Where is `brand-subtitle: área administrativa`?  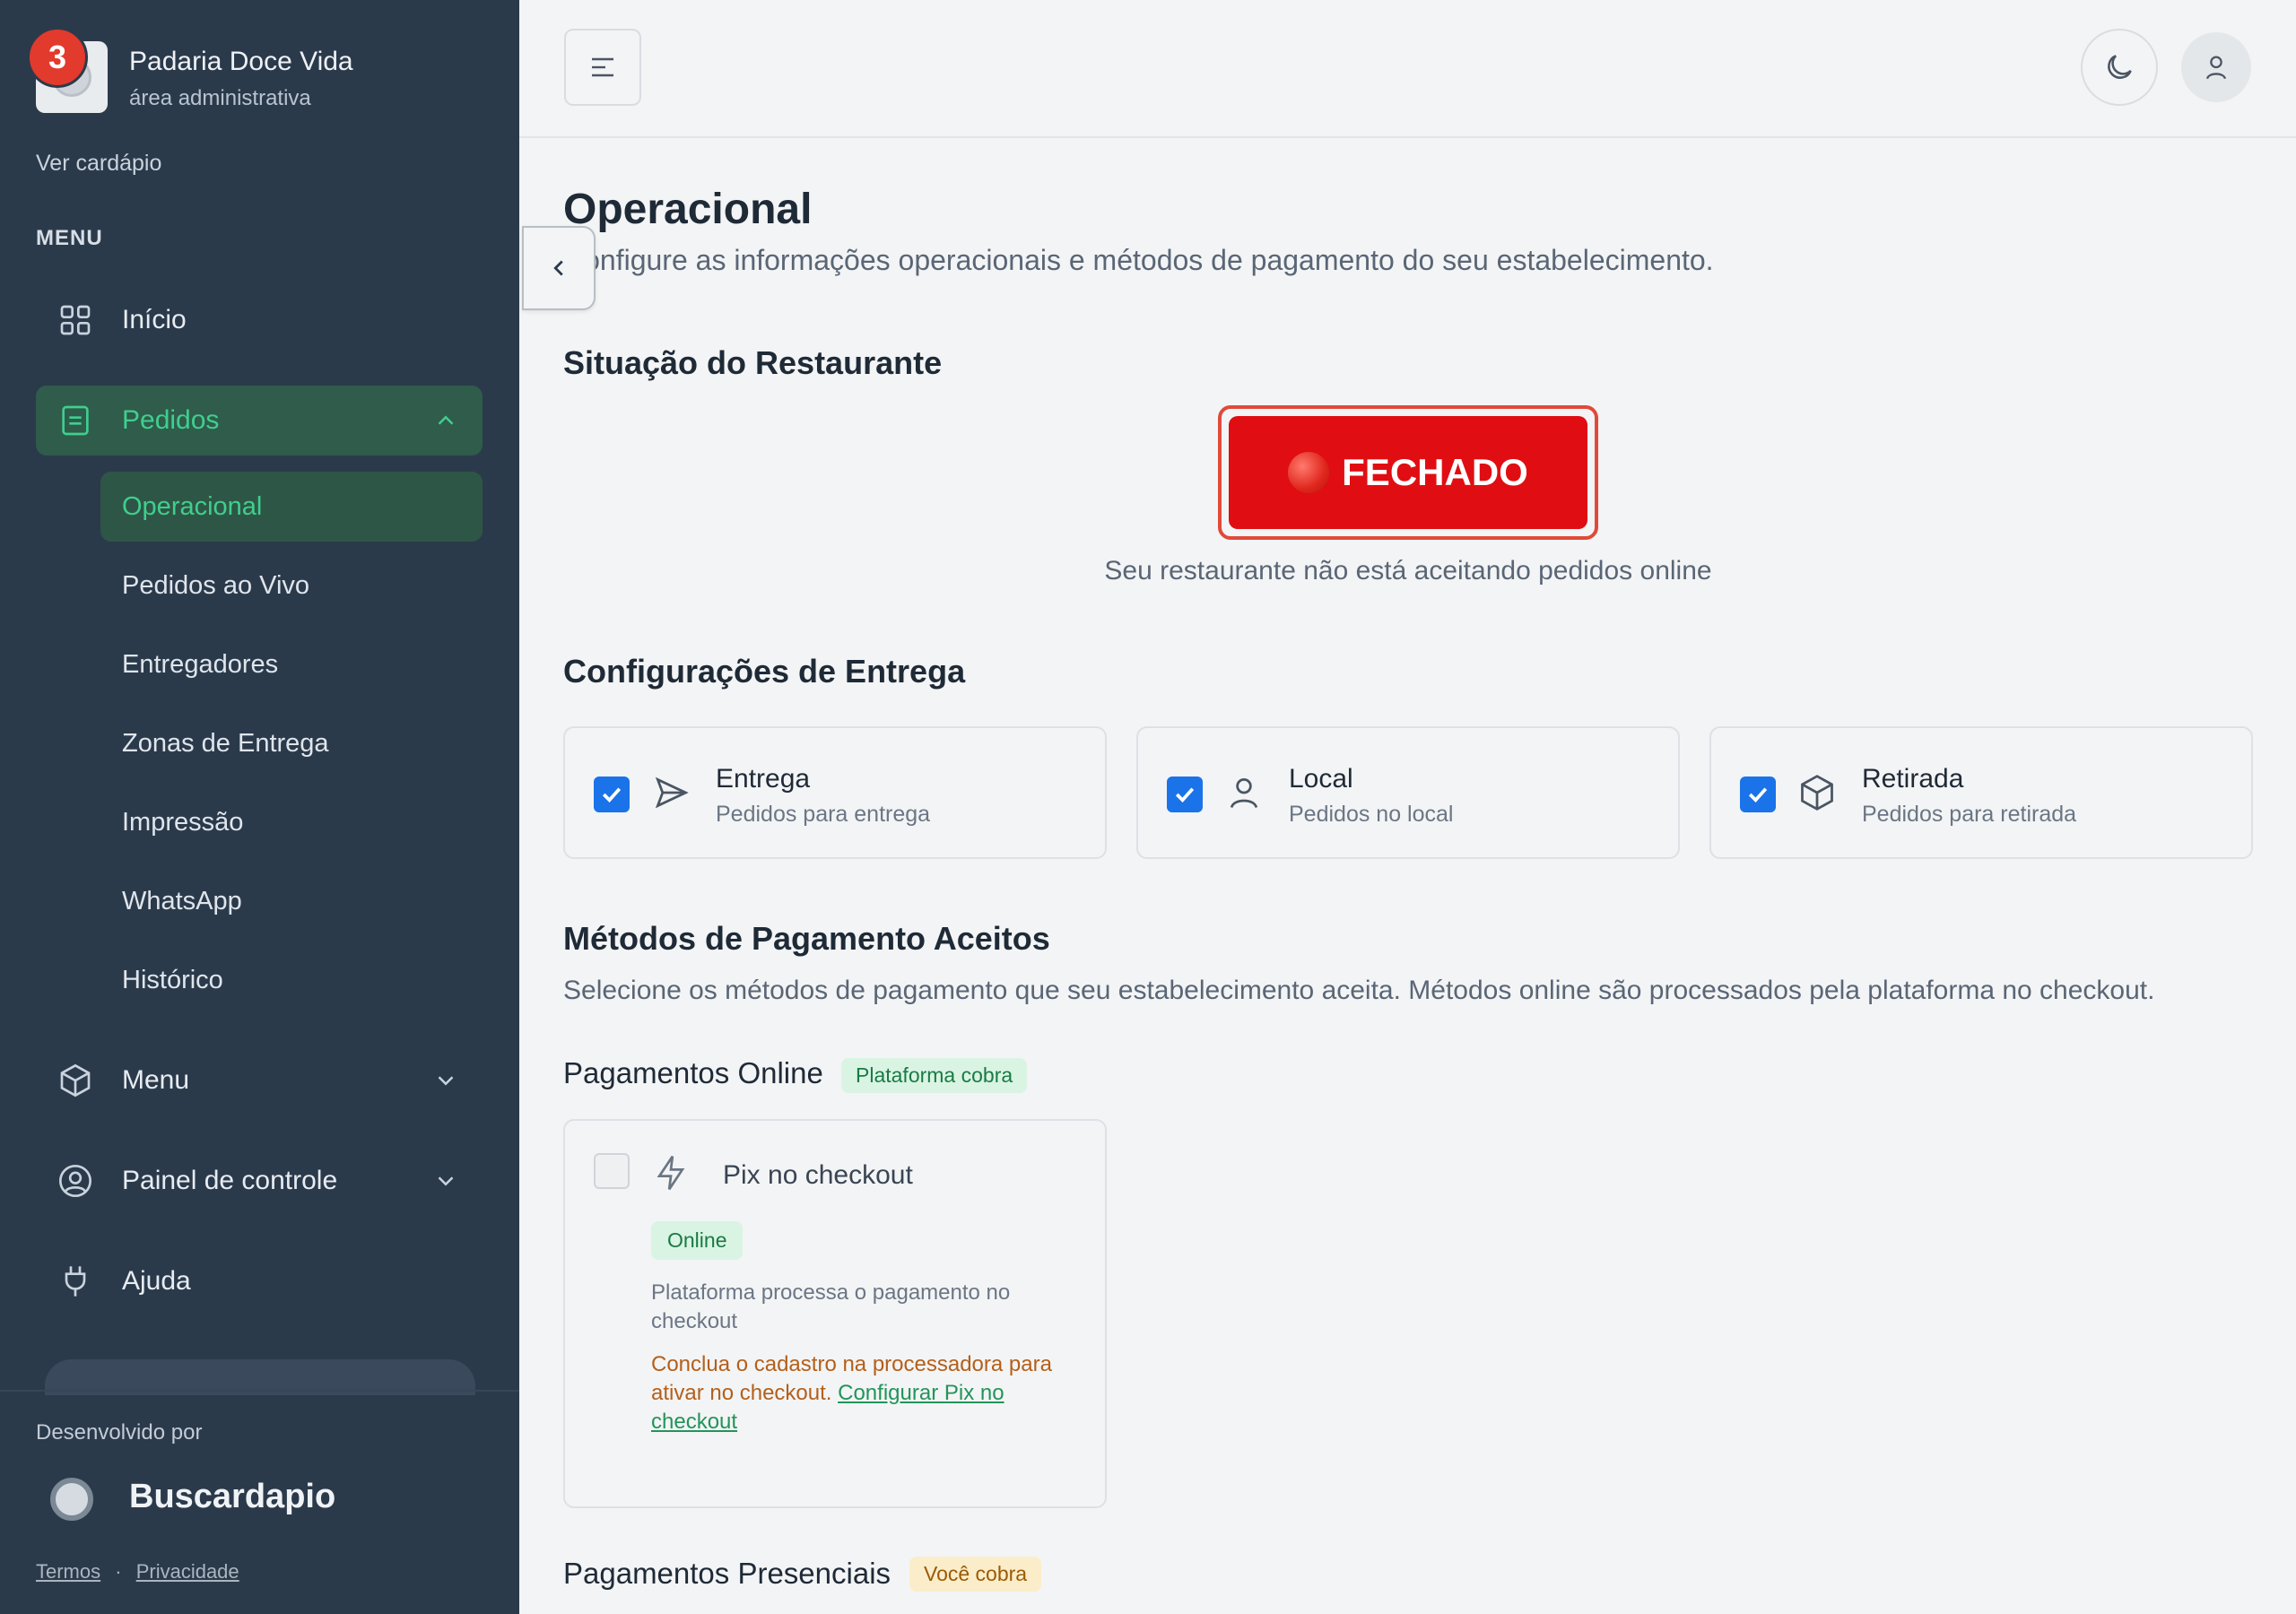 brand-subtitle: área administrativa is located at coordinates (220, 98).